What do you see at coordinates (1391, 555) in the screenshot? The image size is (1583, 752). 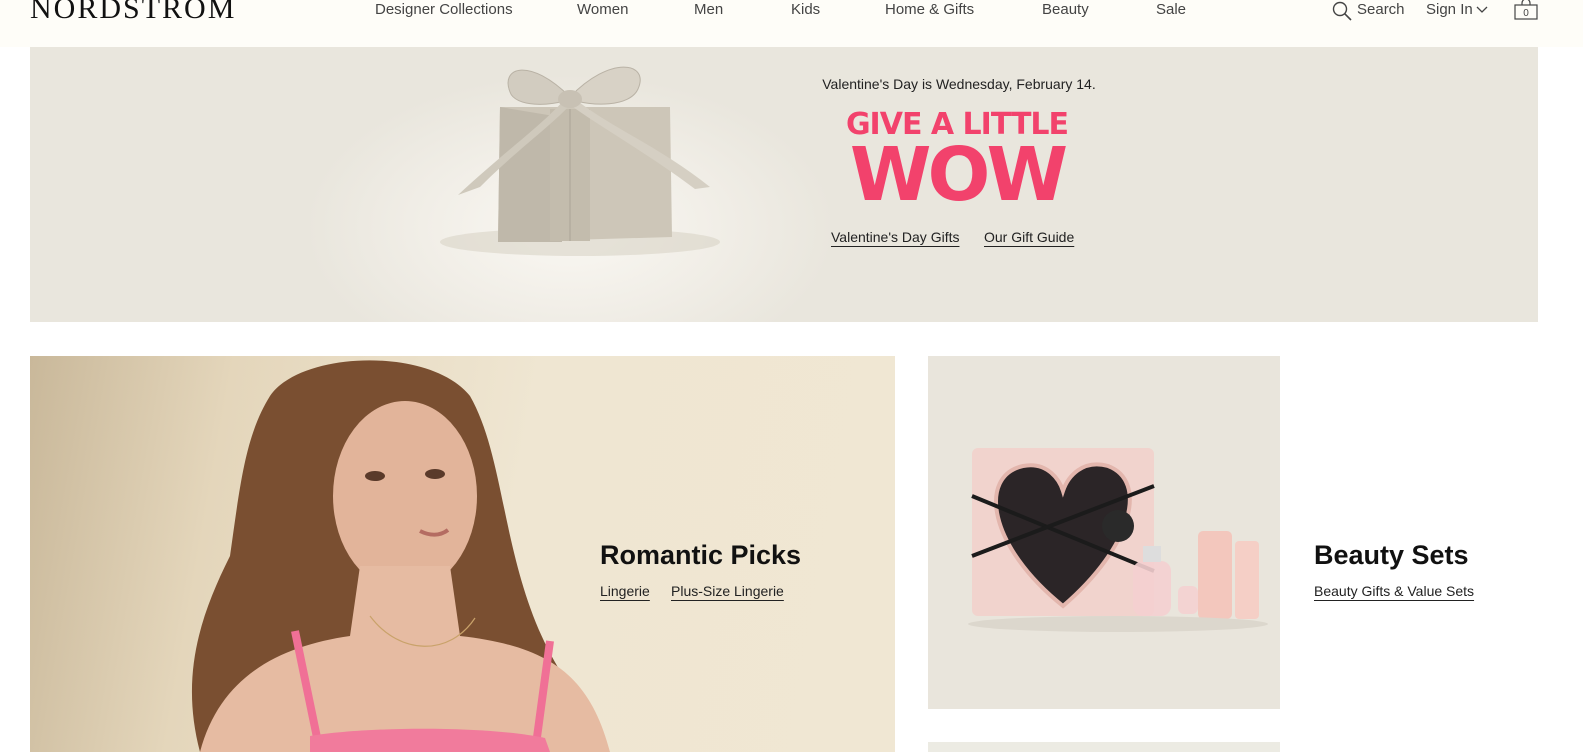 I see `beauty-sets-title: Beauty Sets` at bounding box center [1391, 555].